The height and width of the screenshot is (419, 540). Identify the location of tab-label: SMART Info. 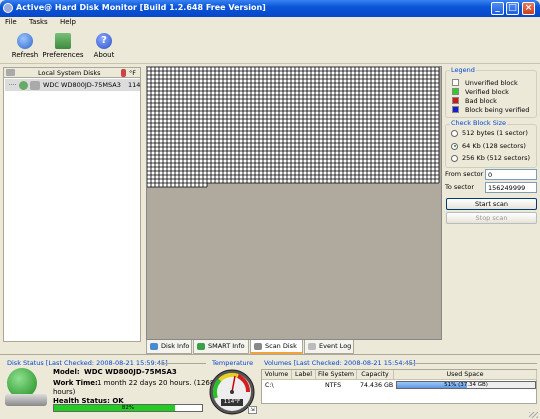
(226, 346).